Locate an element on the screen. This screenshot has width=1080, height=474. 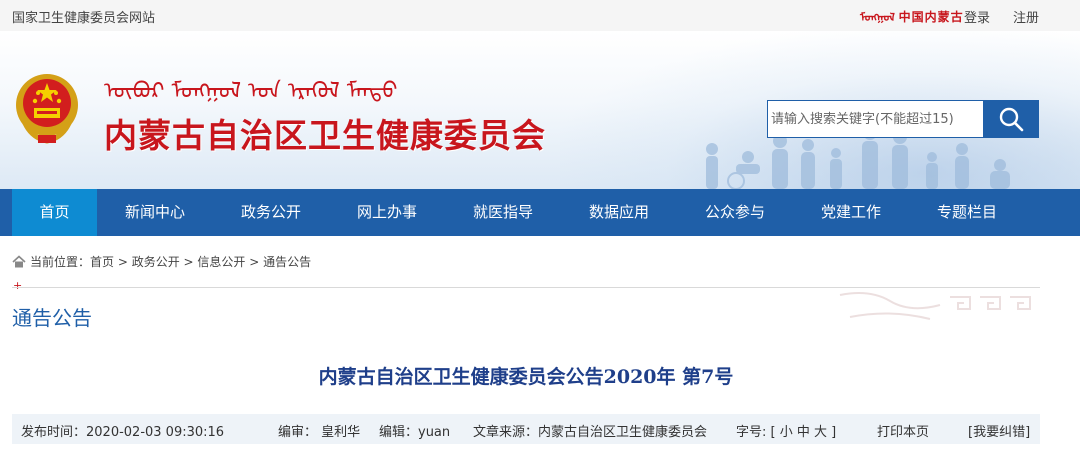
search-button is located at coordinates (1011, 119).